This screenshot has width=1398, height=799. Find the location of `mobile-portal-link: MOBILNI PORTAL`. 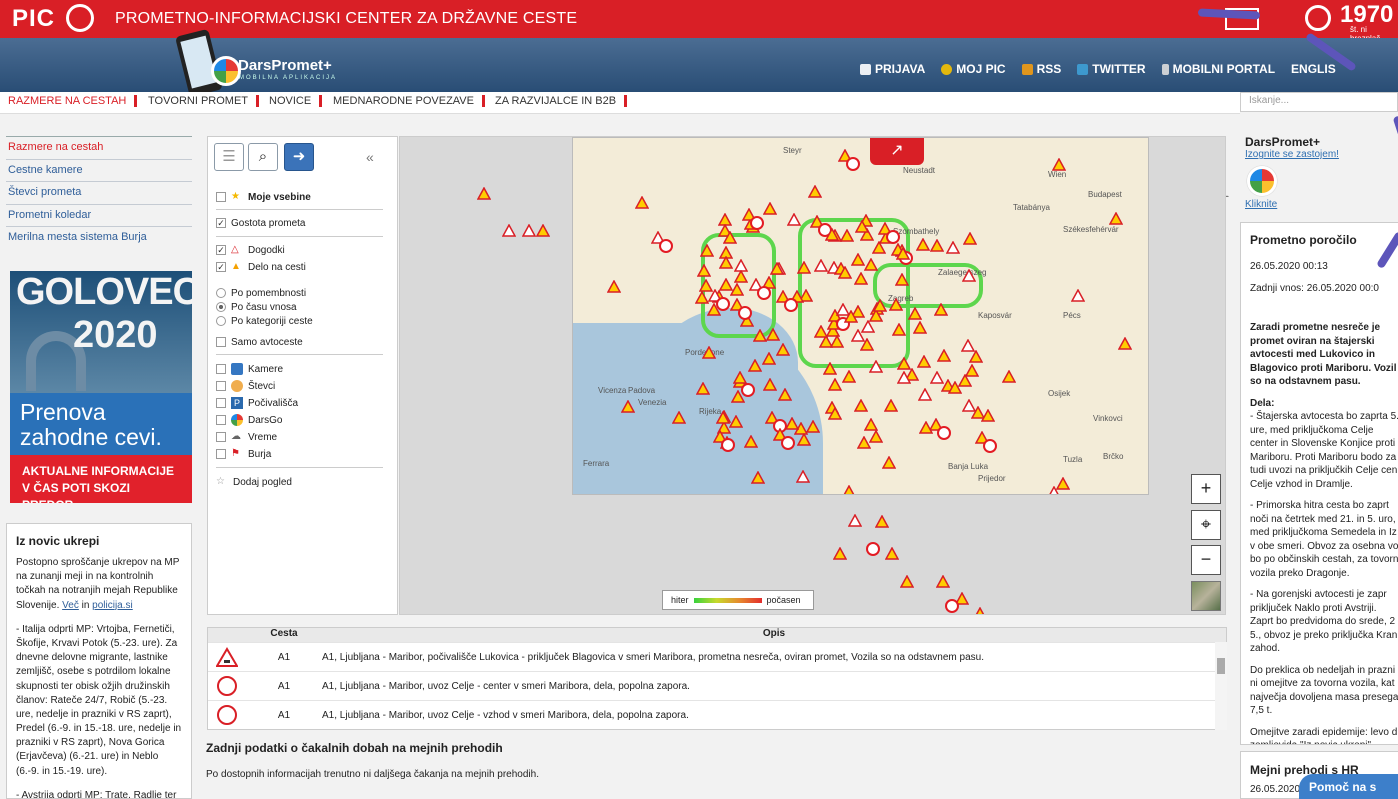

mobile-portal-link: MOBILNI PORTAL is located at coordinates (1218, 69).